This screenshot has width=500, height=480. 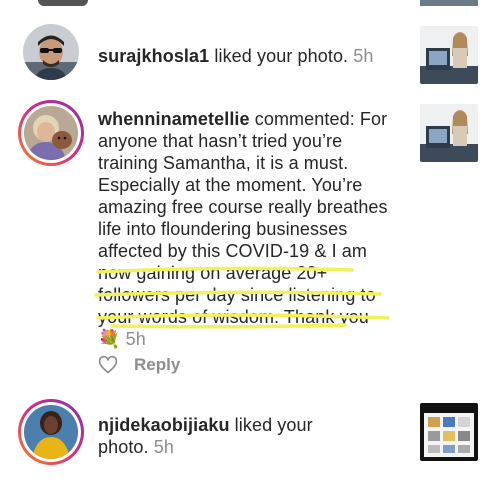 I want to click on avatar-surajkhosla1, so click(x=51, y=52).